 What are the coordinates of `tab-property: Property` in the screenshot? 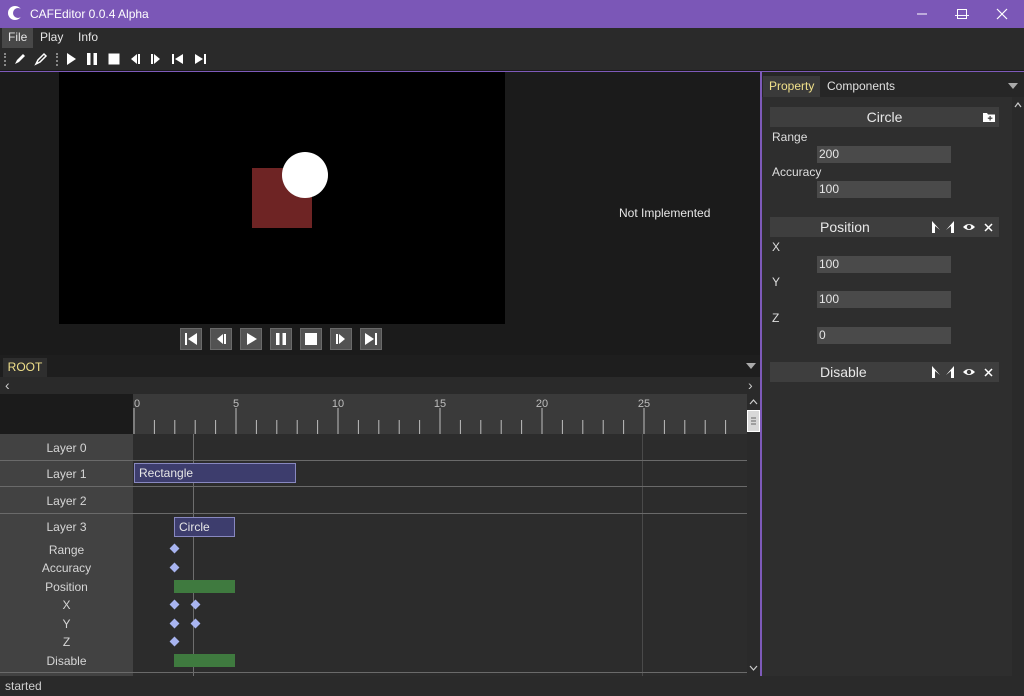 It's located at (792, 86).